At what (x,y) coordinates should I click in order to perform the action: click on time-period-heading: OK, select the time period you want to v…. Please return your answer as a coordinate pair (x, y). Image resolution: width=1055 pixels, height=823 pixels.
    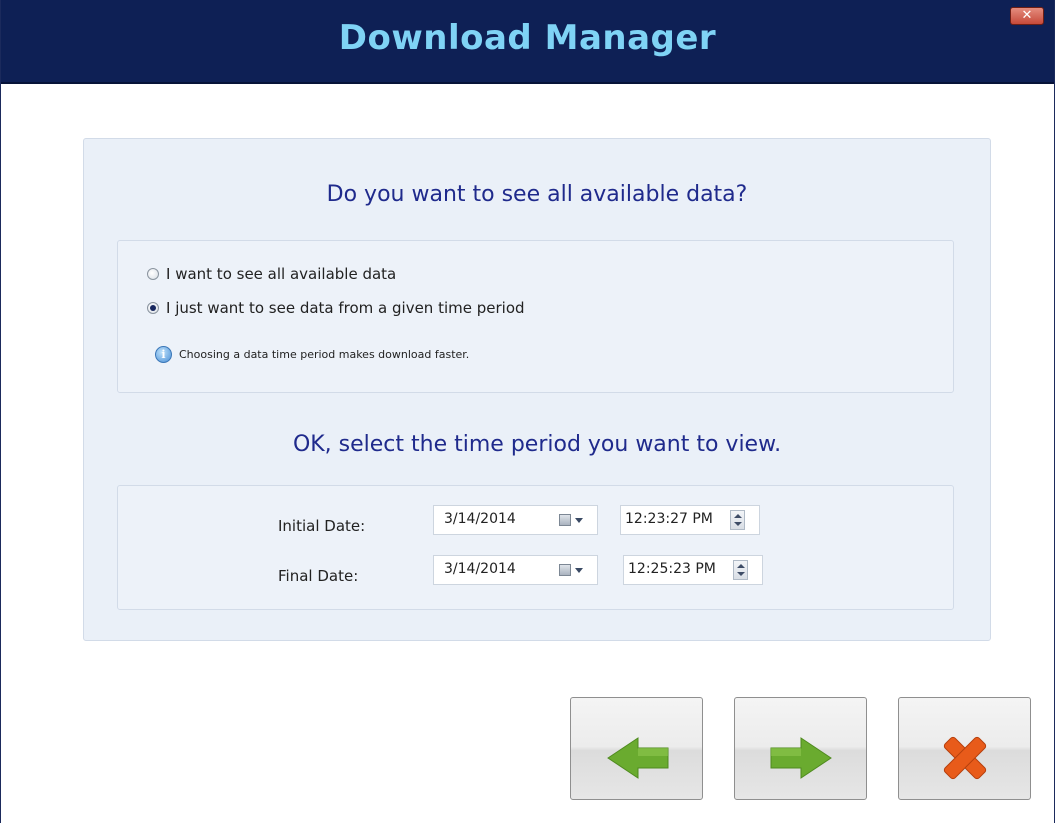
    Looking at the image, I should click on (537, 444).